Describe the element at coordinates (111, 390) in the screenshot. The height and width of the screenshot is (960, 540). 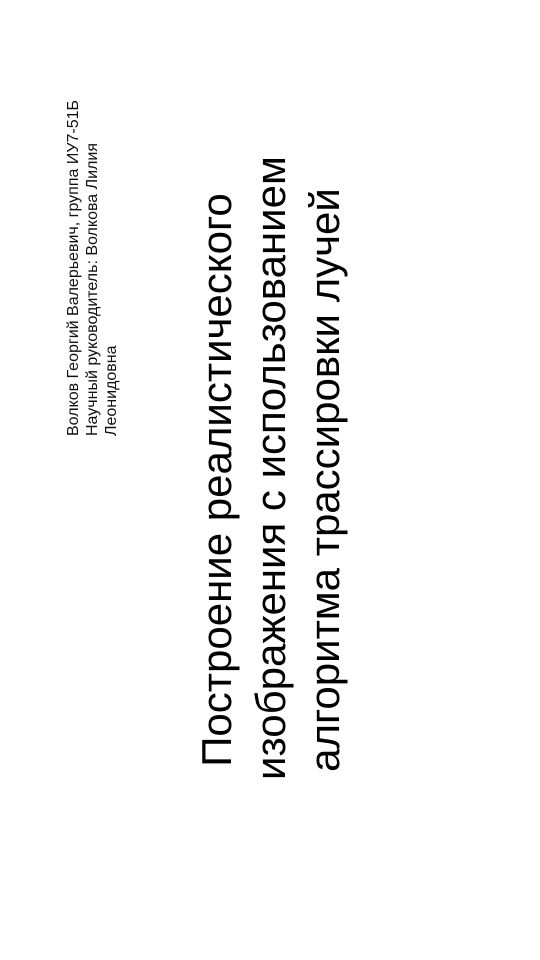
I see `supervisor-line-continued: Леонидовна` at that location.